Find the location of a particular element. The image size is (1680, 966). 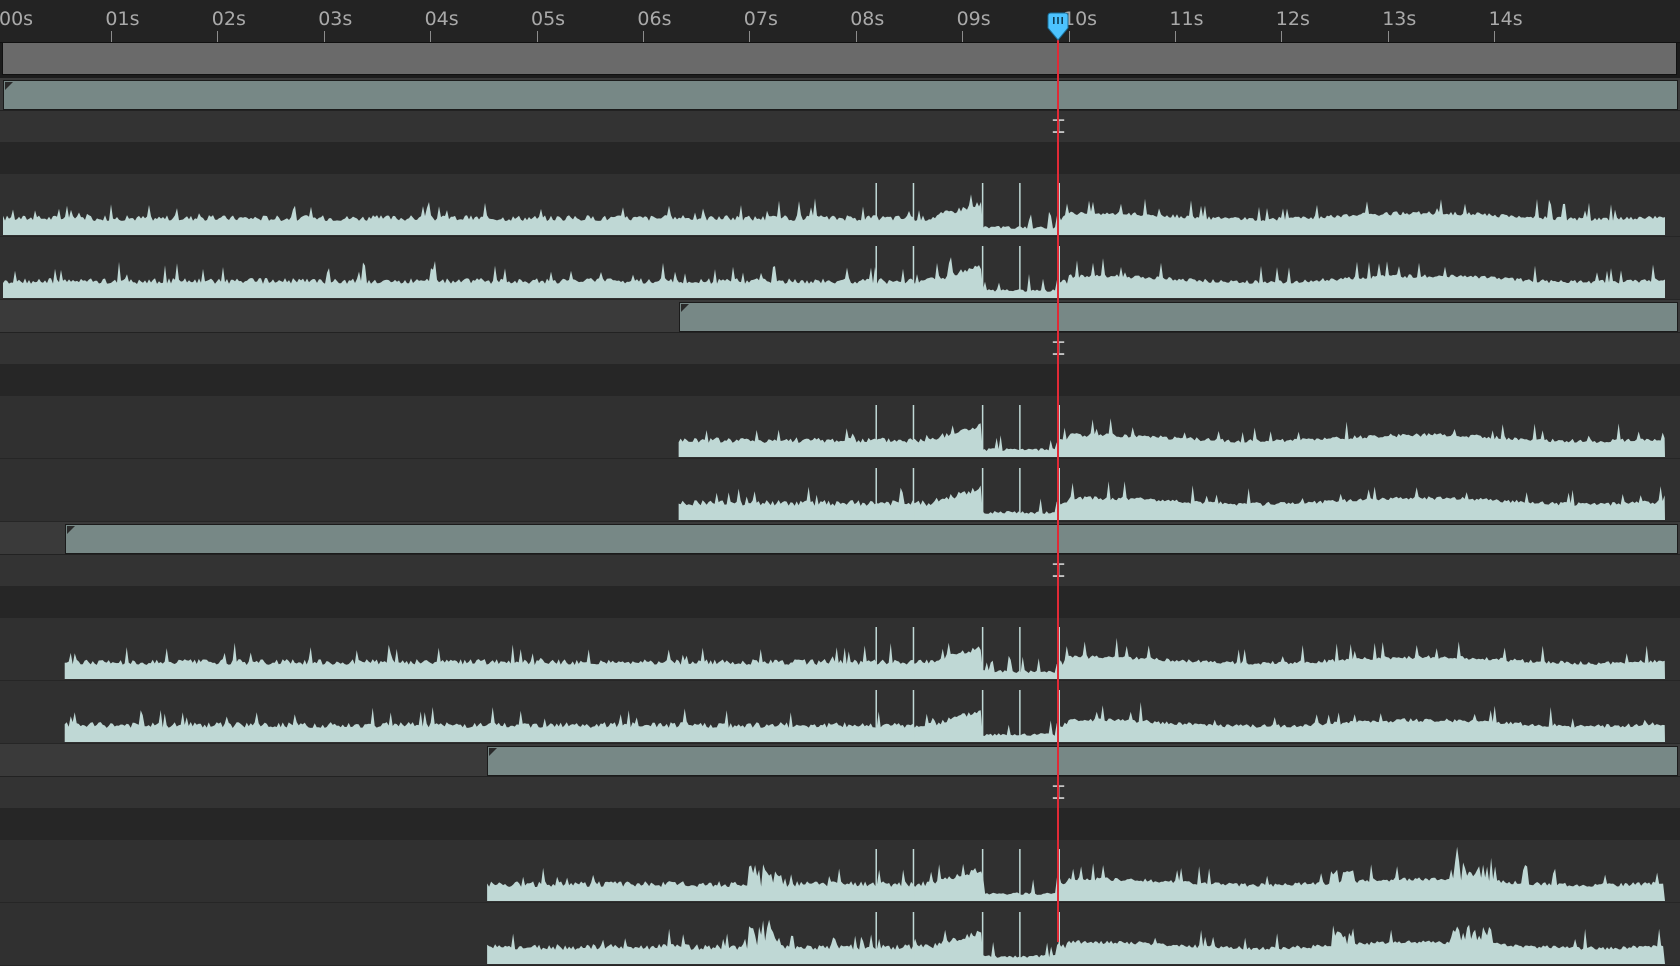

ruler-tick-label: 02s is located at coordinates (228, 19).